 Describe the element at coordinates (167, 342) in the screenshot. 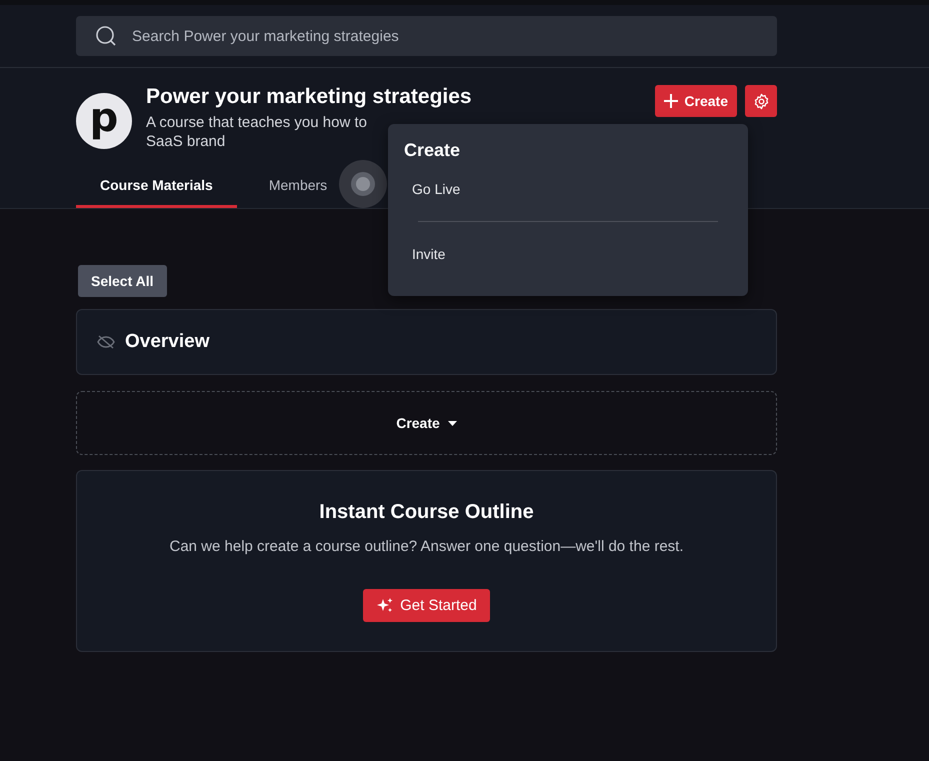

I see `section-title: Overview` at that location.